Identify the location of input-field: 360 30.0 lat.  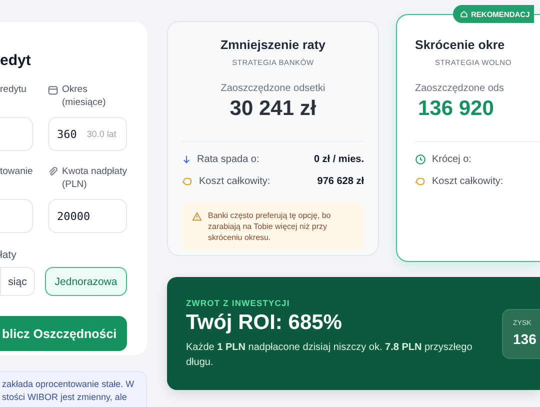
(87, 134).